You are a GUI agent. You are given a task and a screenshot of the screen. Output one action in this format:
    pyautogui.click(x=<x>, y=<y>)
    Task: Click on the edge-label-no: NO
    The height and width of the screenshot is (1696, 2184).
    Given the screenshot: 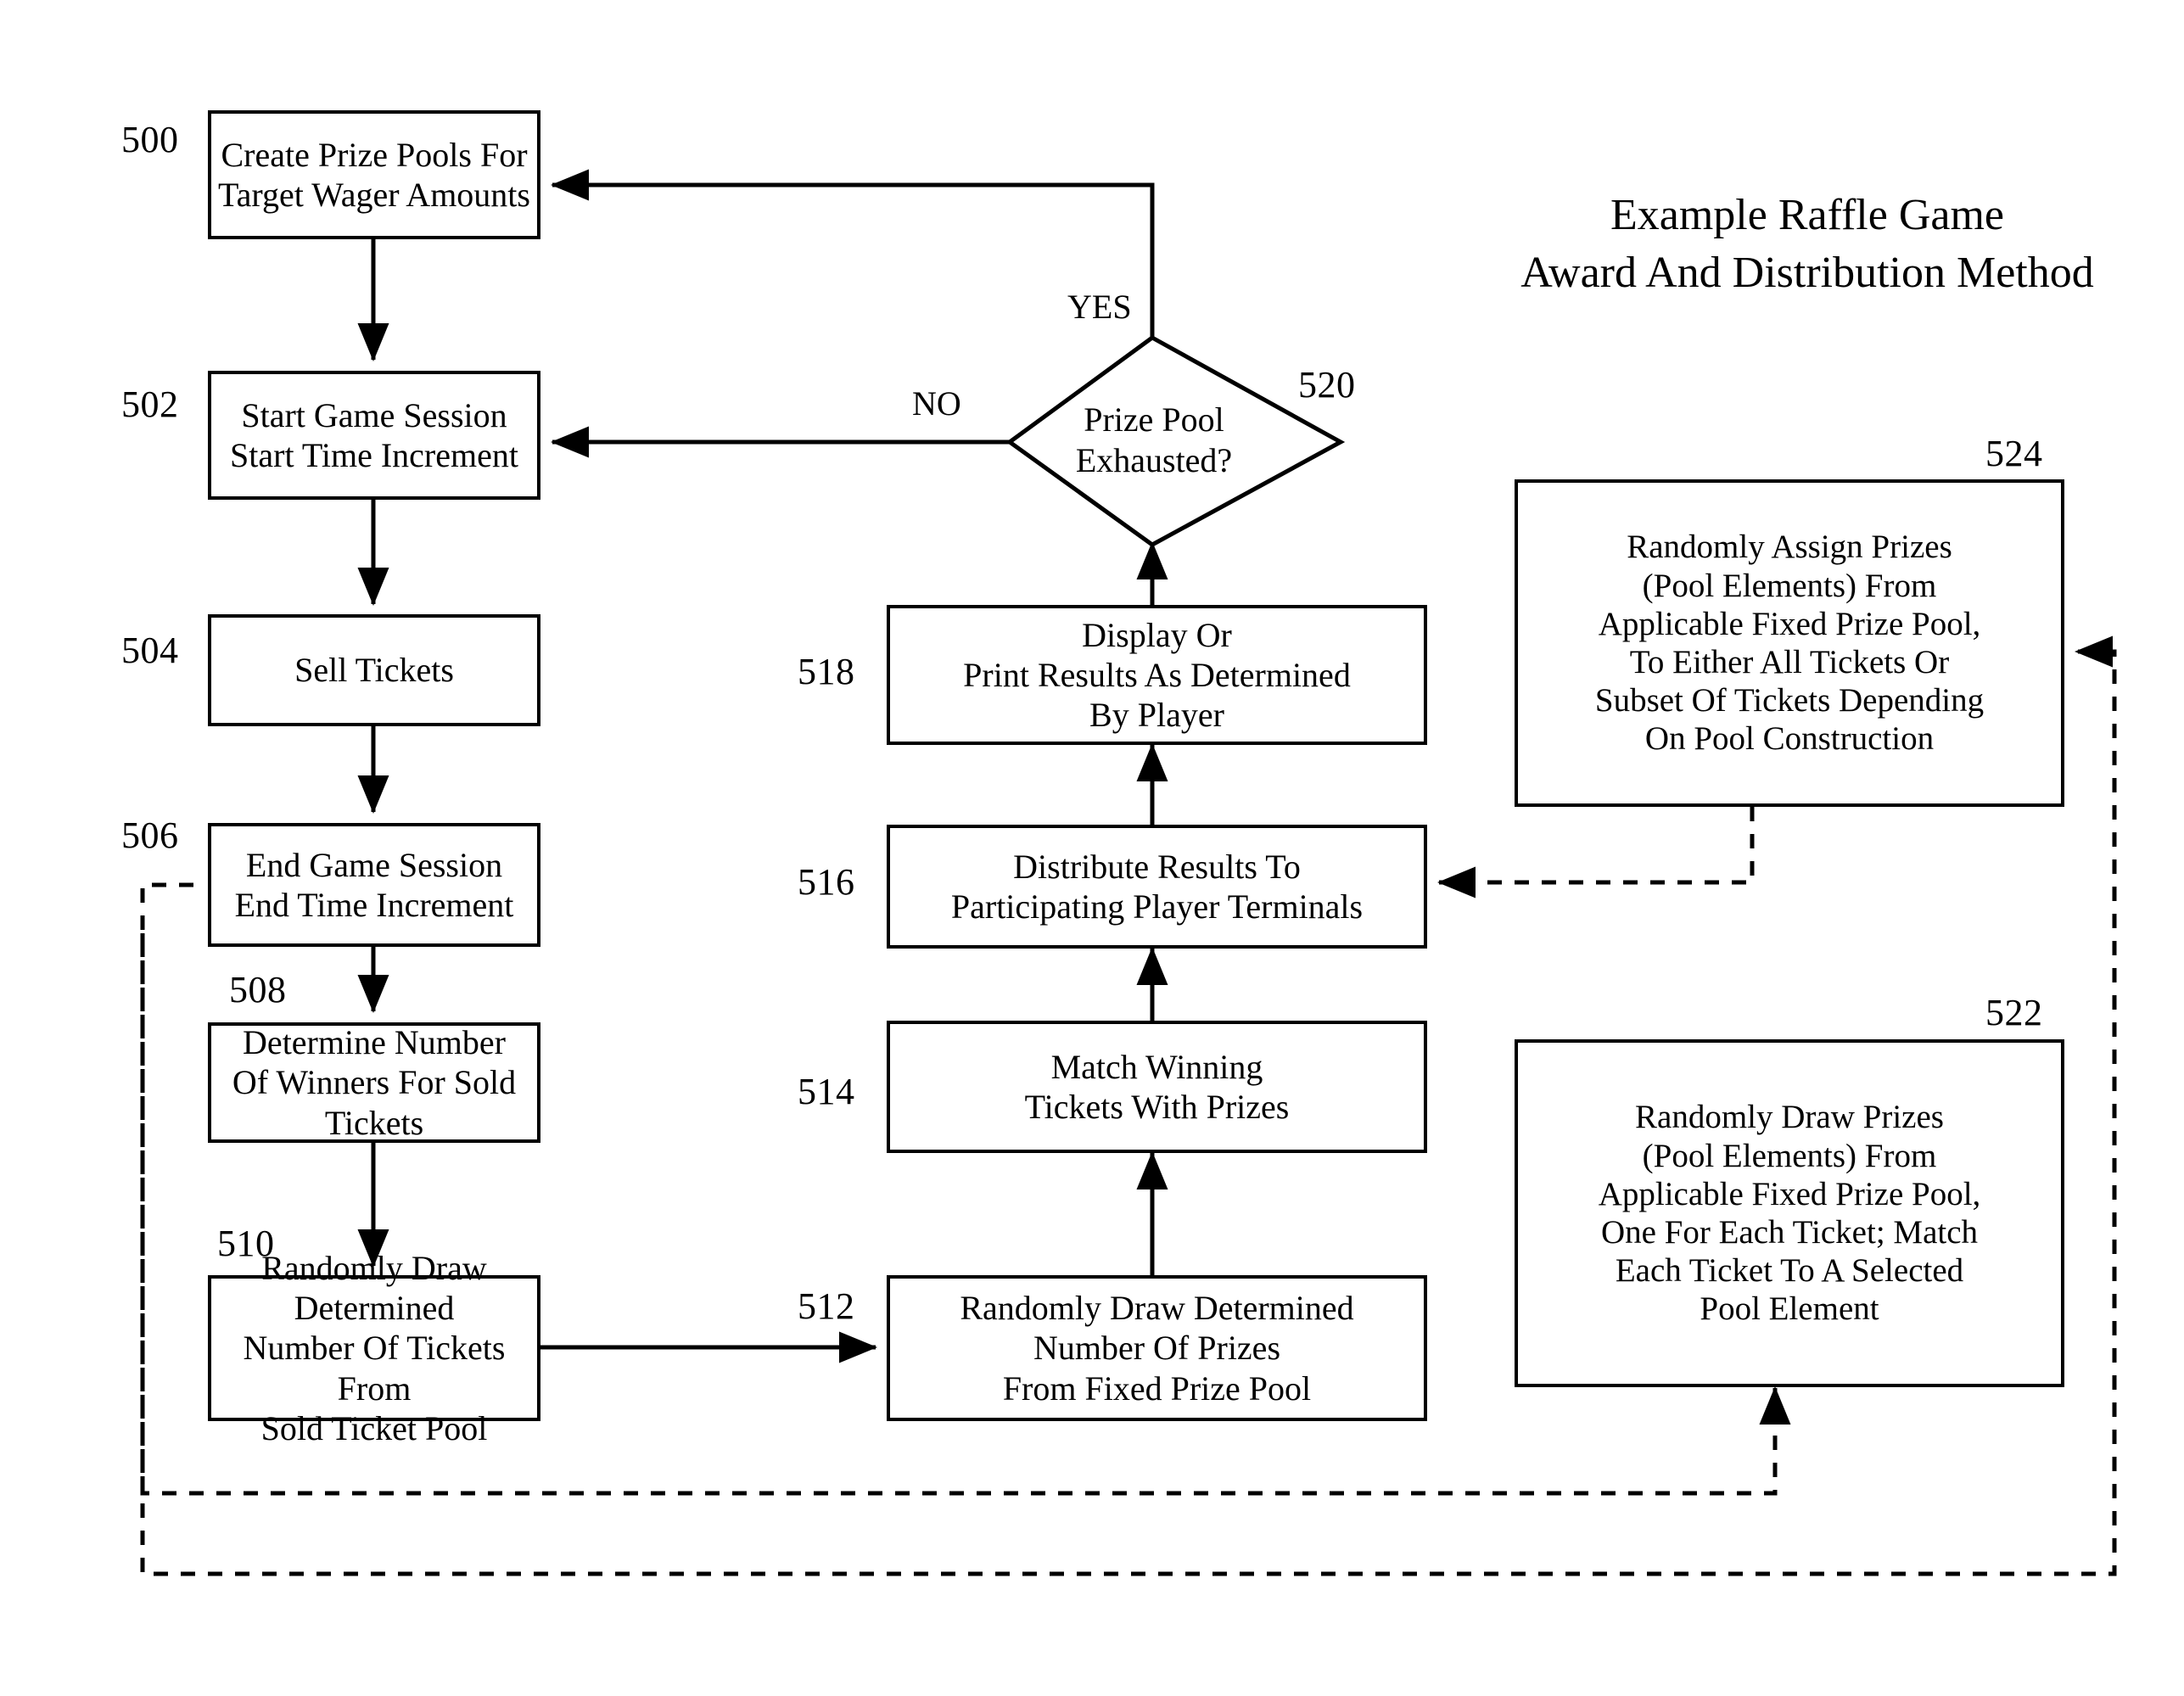 What is the action you would take?
    pyautogui.click(x=936, y=404)
    